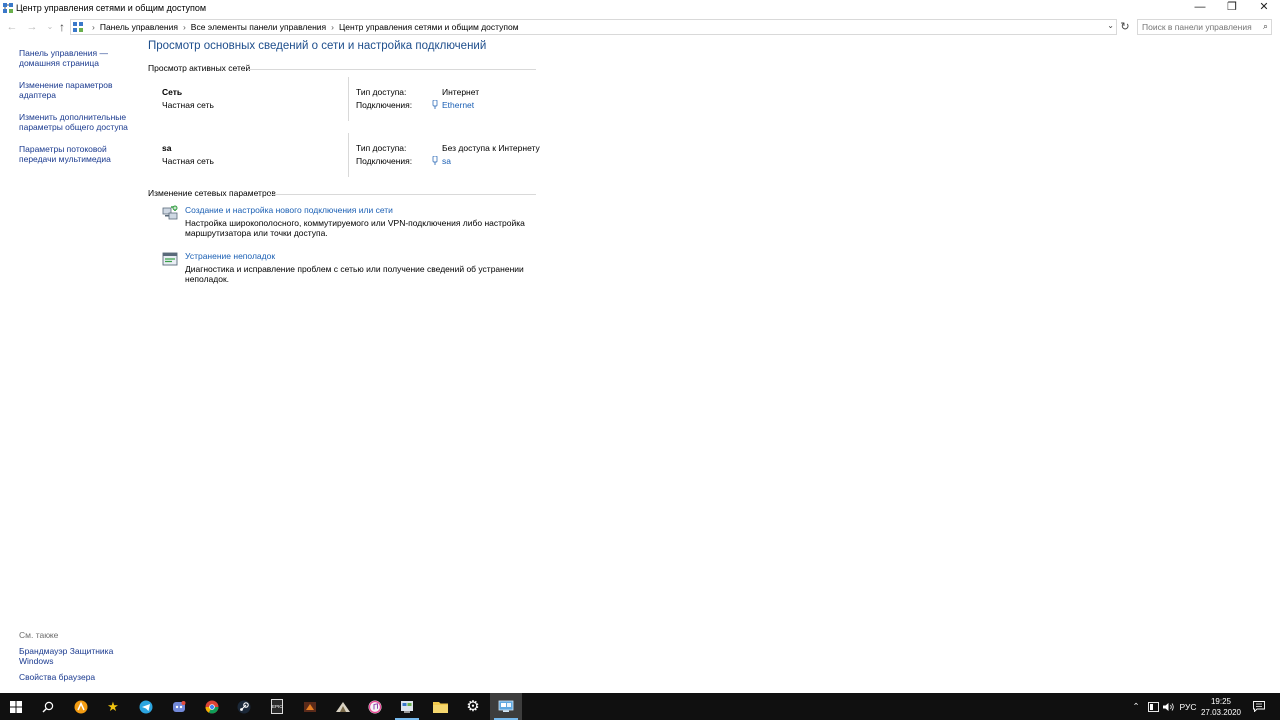 The image size is (1280, 720). What do you see at coordinates (1169, 706) in the screenshot?
I see `volume-icon` at bounding box center [1169, 706].